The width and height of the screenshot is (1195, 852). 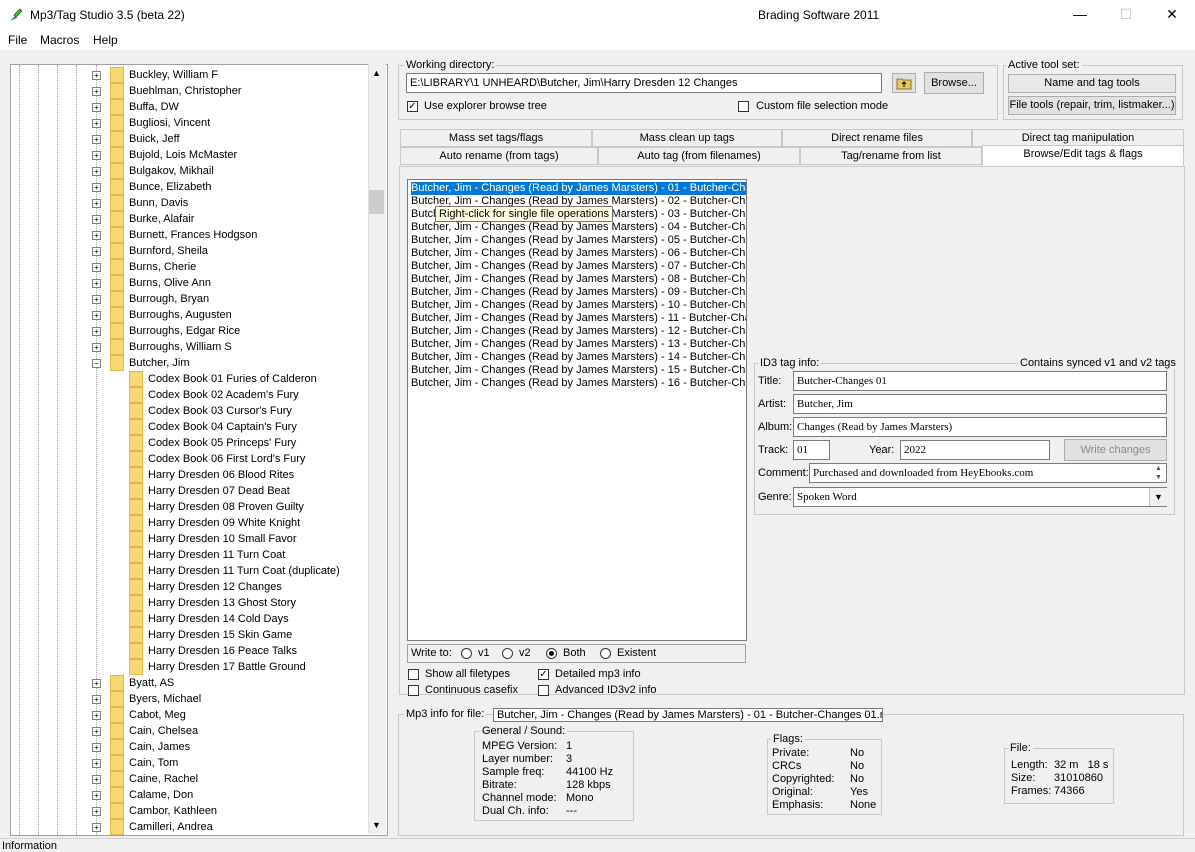 I want to click on advanced-id3v2-checkbox, so click(x=543, y=690).